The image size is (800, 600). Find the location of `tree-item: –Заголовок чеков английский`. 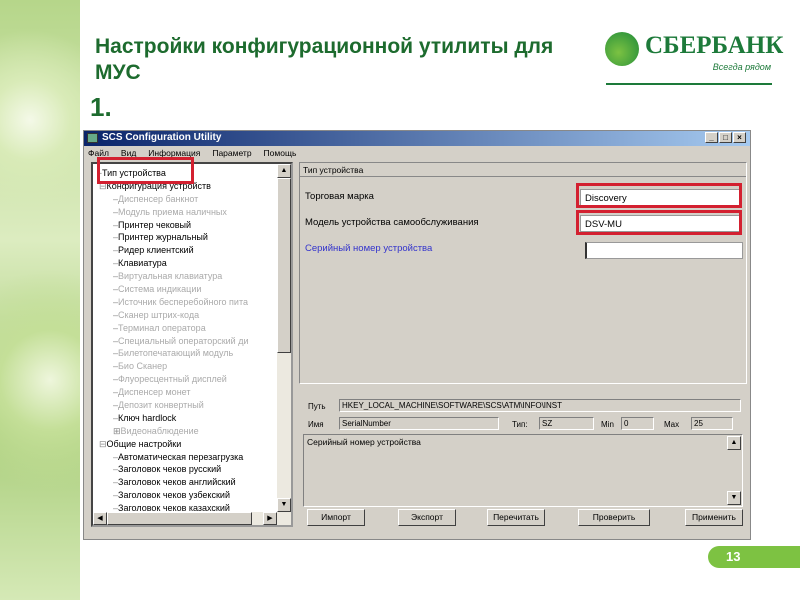

tree-item: –Заголовок чеков английский is located at coordinates (192, 482).